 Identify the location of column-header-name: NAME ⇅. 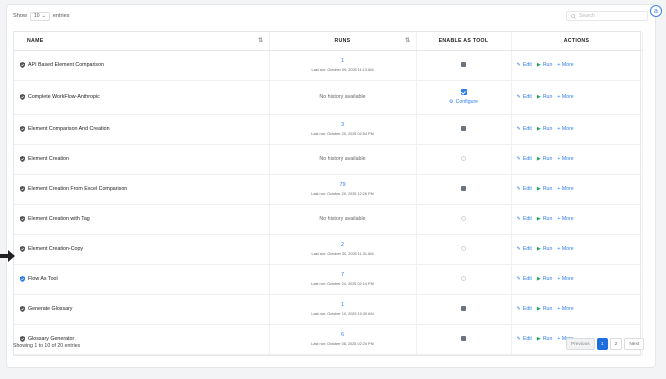
(142, 41).